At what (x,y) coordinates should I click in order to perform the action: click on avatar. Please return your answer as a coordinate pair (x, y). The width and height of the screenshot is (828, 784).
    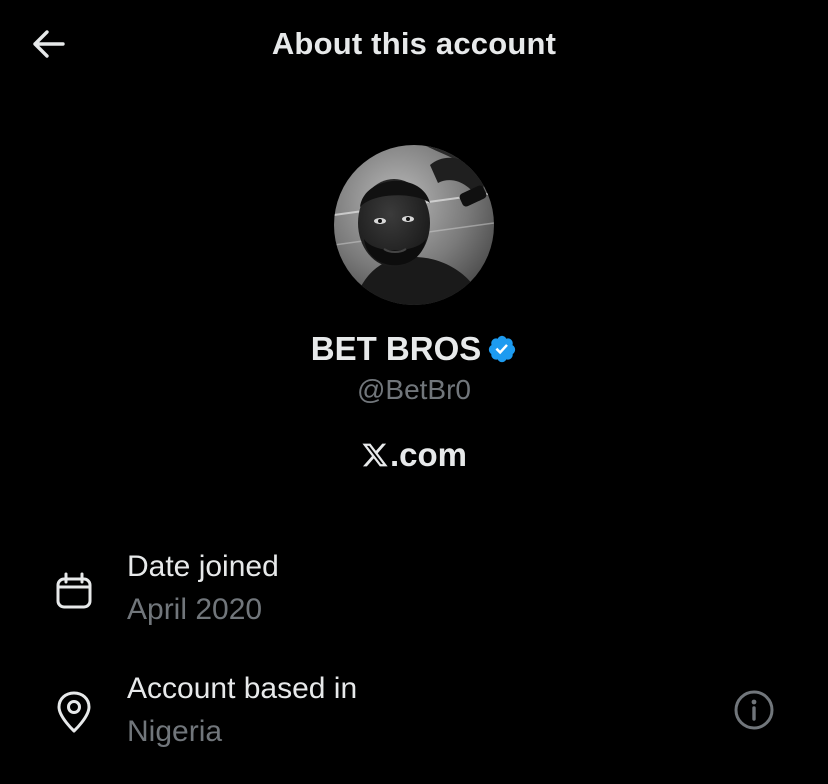
    Looking at the image, I should click on (414, 225).